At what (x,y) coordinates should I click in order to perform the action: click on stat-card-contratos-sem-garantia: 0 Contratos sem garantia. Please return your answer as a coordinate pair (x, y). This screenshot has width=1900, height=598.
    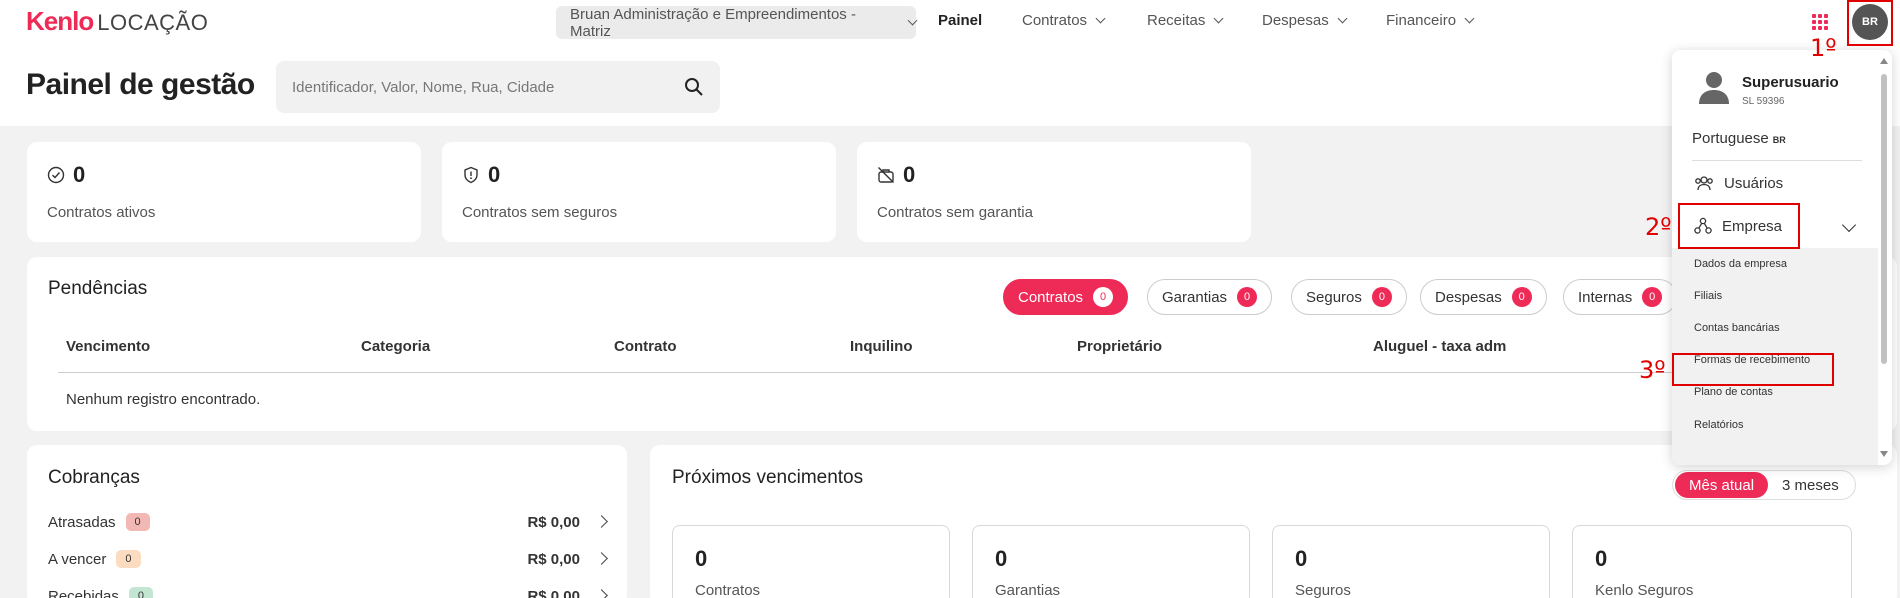
    Looking at the image, I should click on (1054, 192).